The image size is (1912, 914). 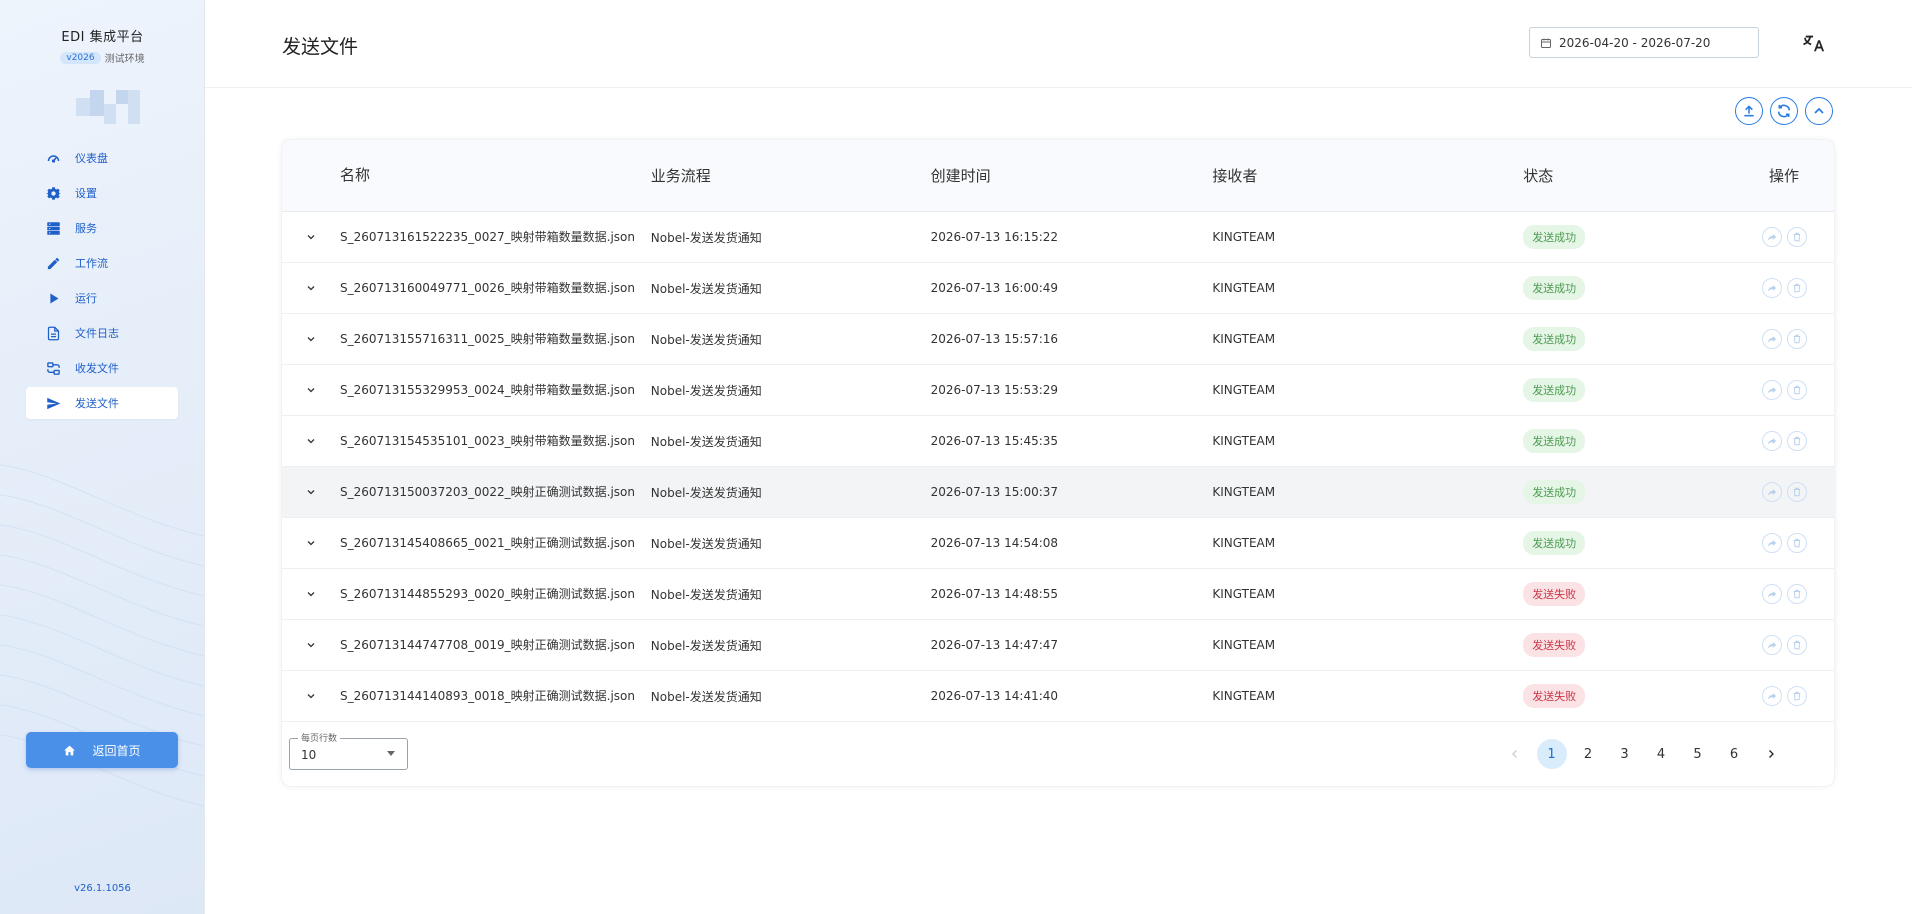 I want to click on page-button-5: 5, so click(x=1698, y=754).